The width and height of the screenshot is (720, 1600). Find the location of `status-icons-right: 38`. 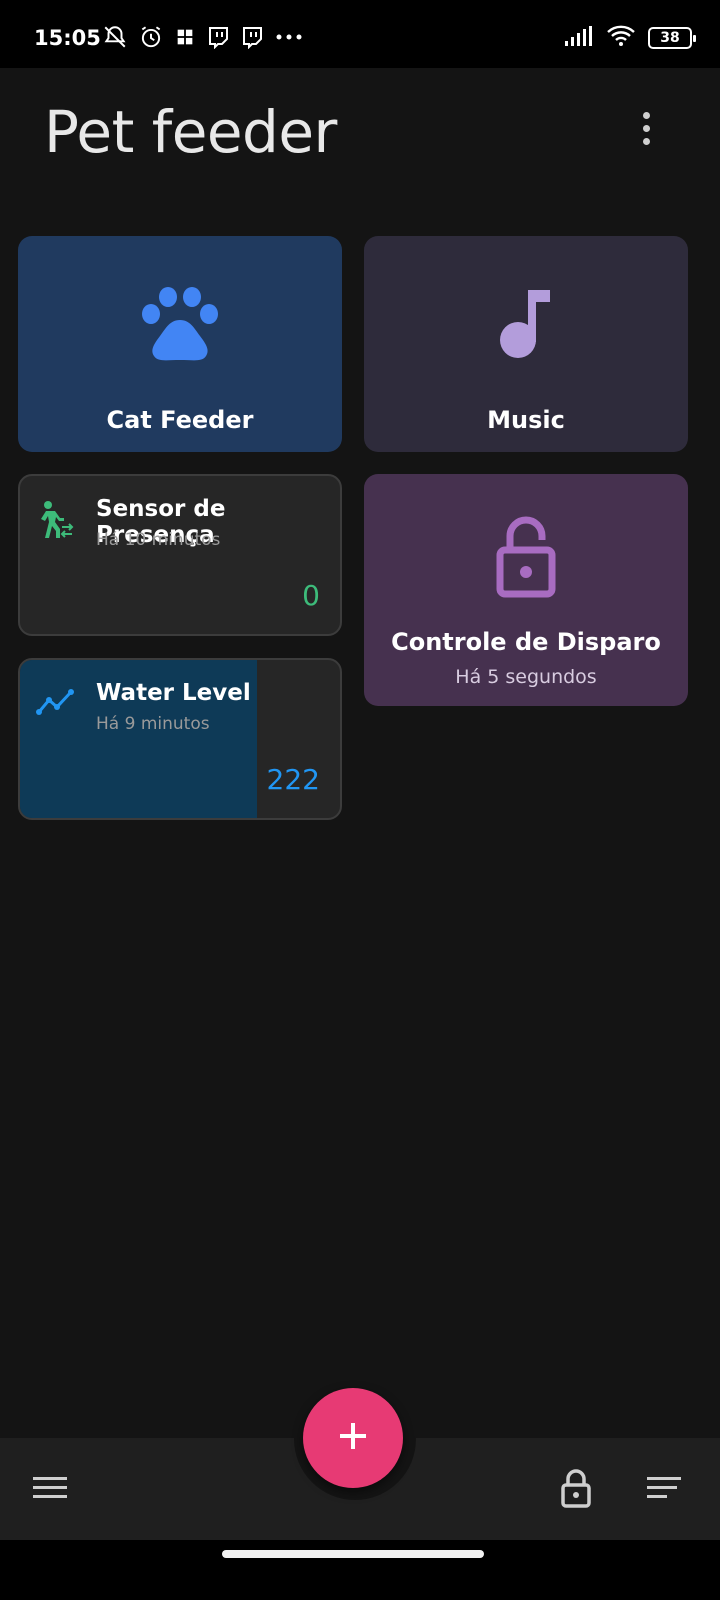

status-icons-right: 38 is located at coordinates (630, 38).